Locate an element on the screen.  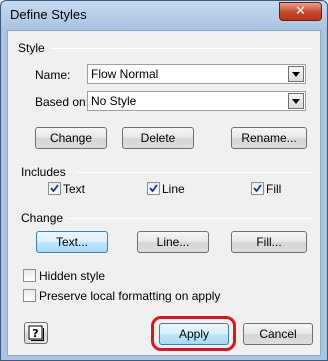
preserve-local-formatting-label: Preserve local formatting on apply is located at coordinates (130, 296).